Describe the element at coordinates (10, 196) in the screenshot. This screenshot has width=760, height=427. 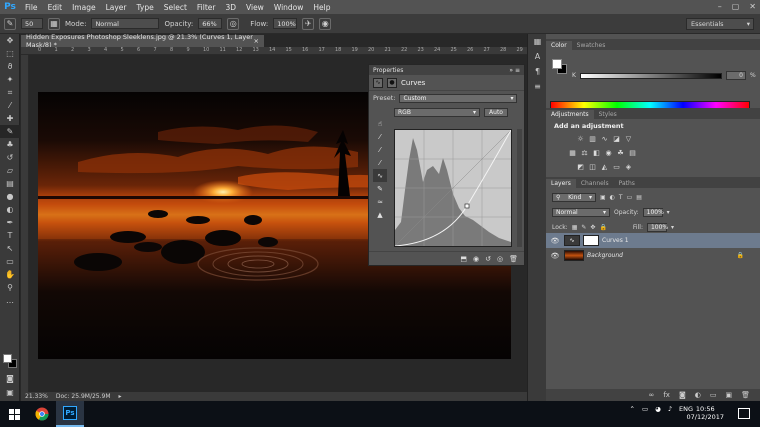
I see `blur-tool-icon: ●` at that location.